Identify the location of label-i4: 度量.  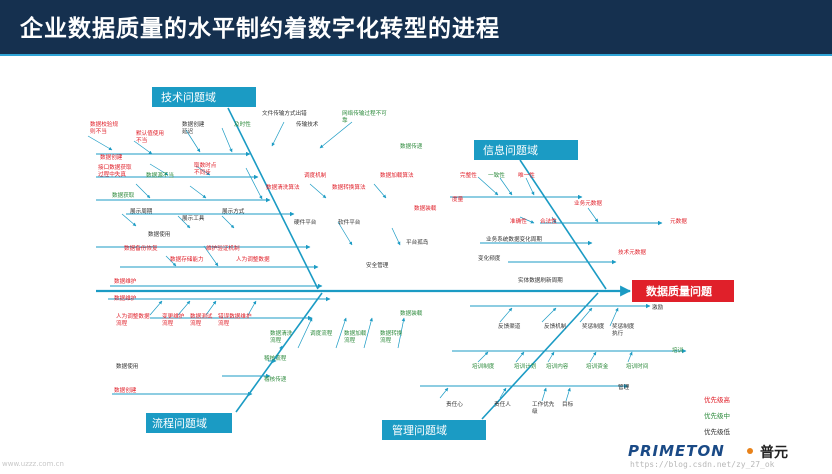
(458, 199).